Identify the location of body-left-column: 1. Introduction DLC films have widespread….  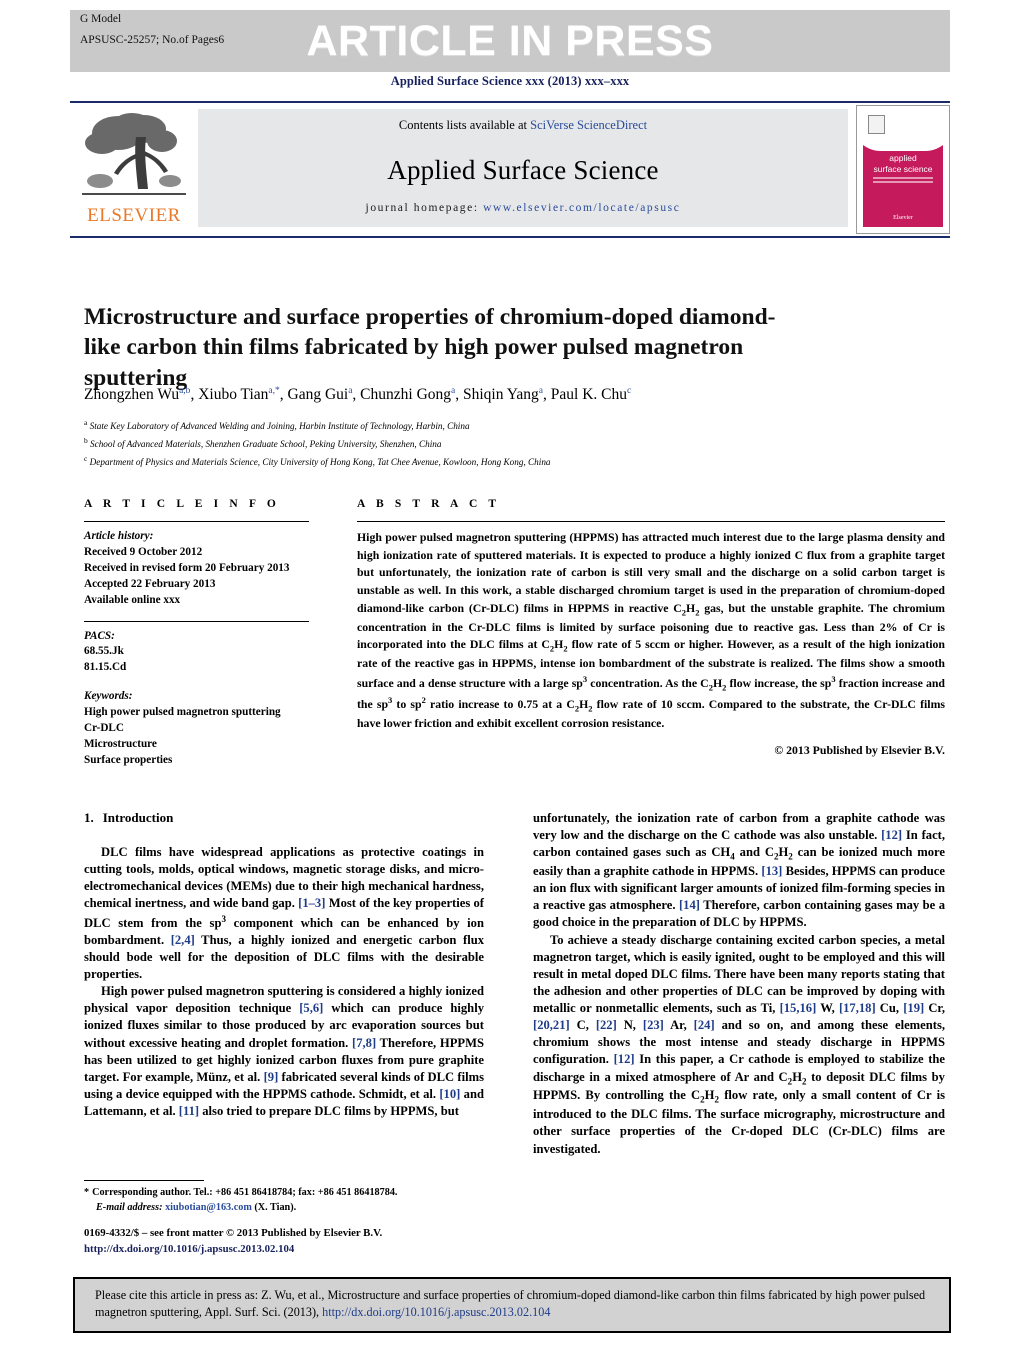
(284, 965).